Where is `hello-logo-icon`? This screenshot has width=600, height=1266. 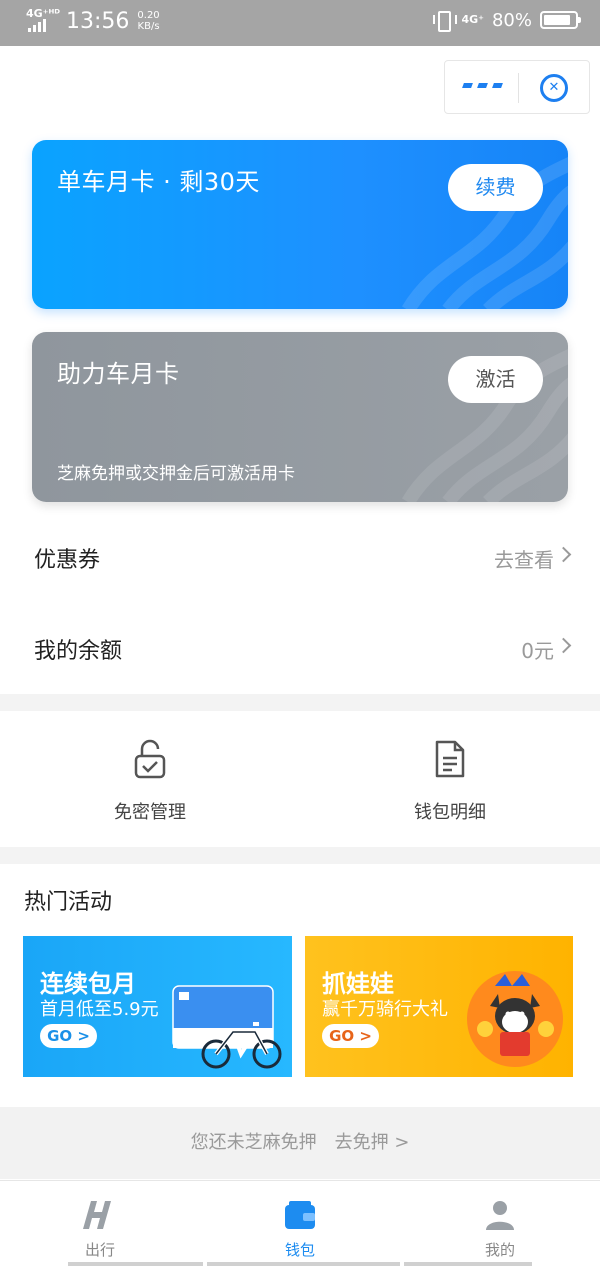
hello-logo-icon is located at coordinates (97, 1215).